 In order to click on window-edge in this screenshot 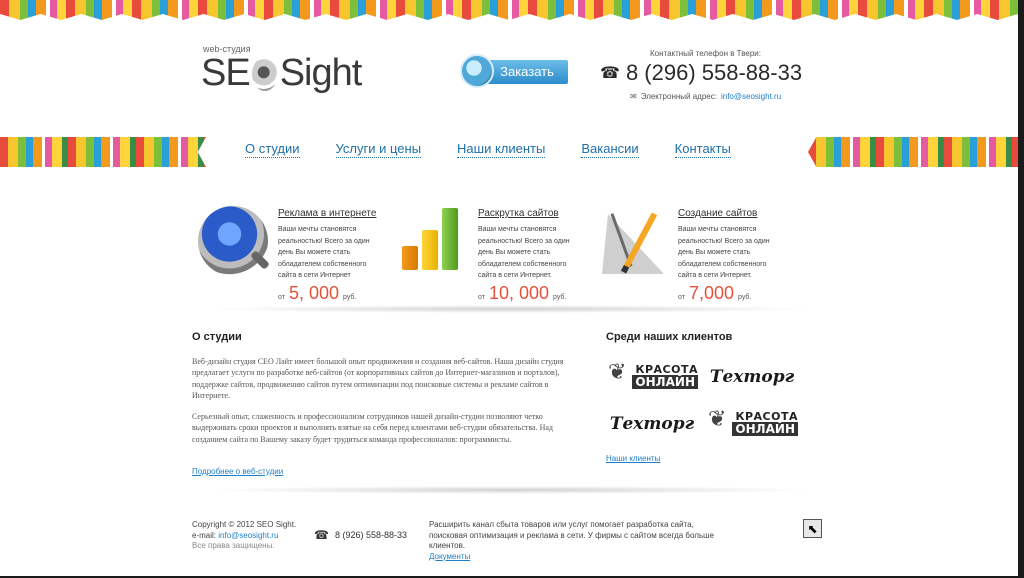, I will do `click(1021, 289)`.